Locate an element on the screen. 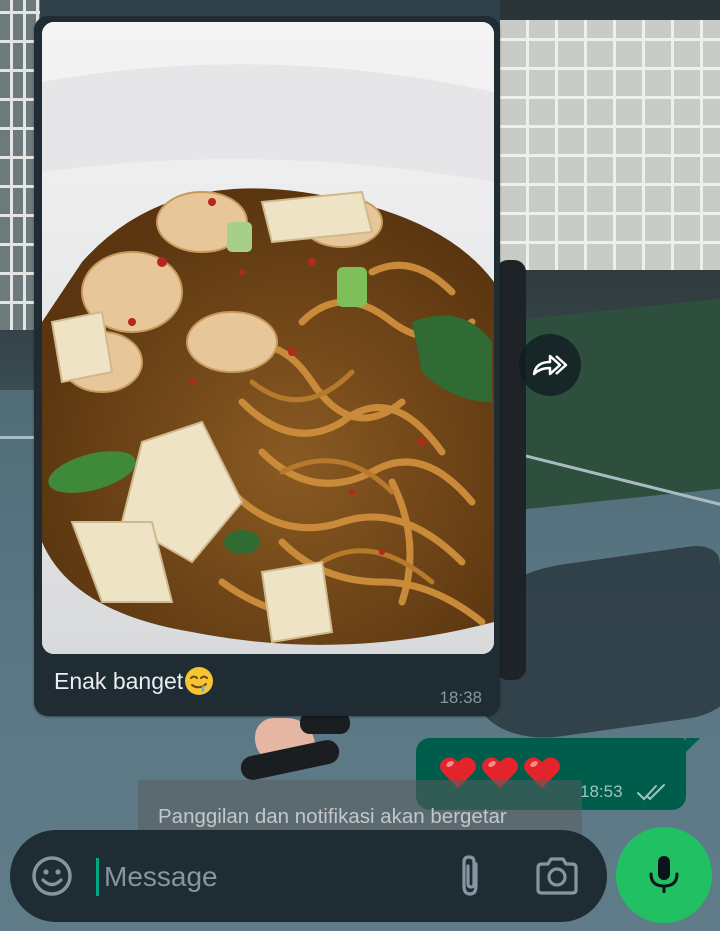 This screenshot has height=931, width=720. emoji-icon is located at coordinates (52, 876).